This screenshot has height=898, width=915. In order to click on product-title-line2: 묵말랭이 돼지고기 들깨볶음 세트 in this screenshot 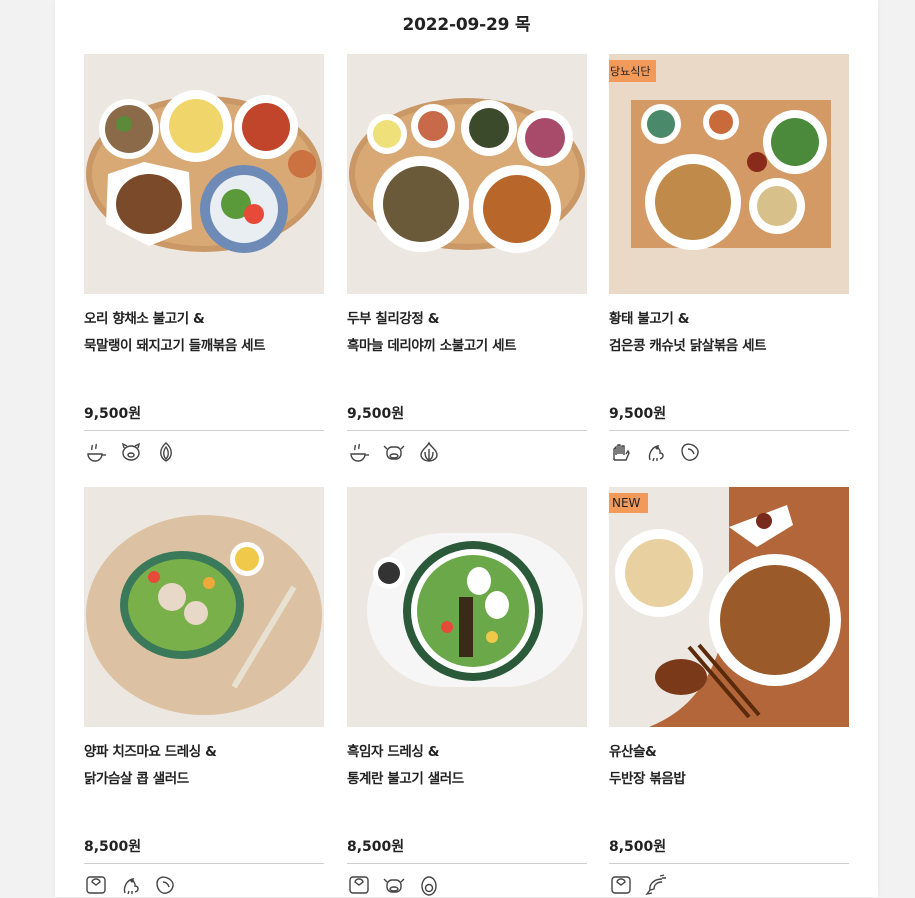, I will do `click(175, 346)`.